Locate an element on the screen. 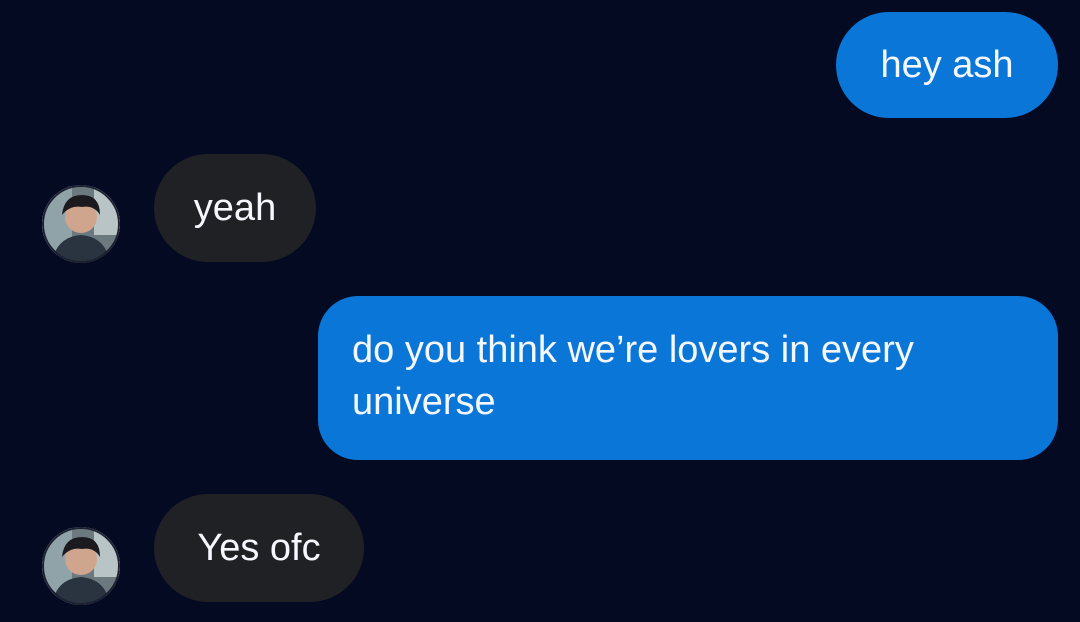 Image resolution: width=1080 pixels, height=622 pixels. incoming-message-bubble: yeah is located at coordinates (235, 208).